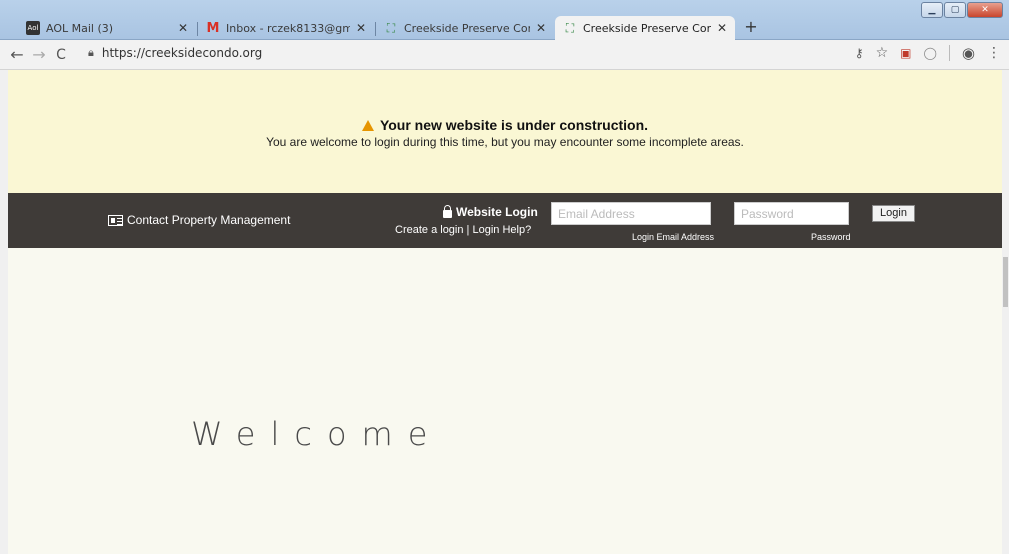  Describe the element at coordinates (673, 237) in the screenshot. I see `email-field-label: Login Email Address` at that location.